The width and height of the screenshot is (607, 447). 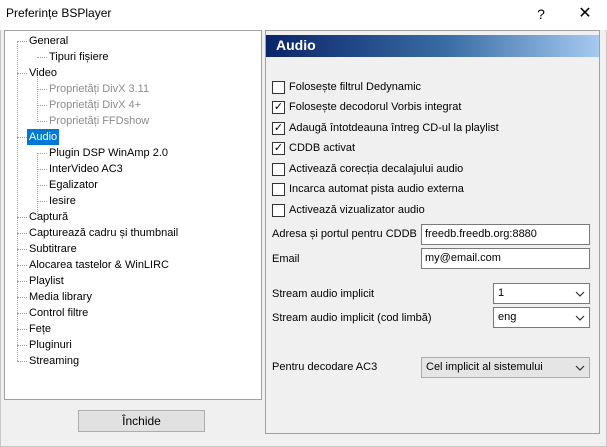 I want to click on tree-item-label: General, so click(x=49, y=41).